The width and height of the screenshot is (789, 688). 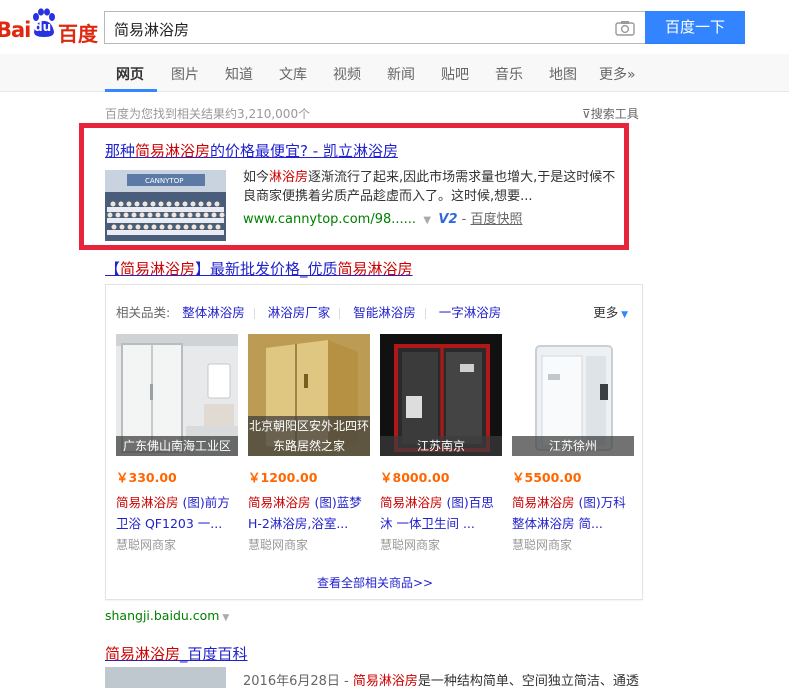 What do you see at coordinates (470, 312) in the screenshot?
I see `category-link: 一字淋浴房` at bounding box center [470, 312].